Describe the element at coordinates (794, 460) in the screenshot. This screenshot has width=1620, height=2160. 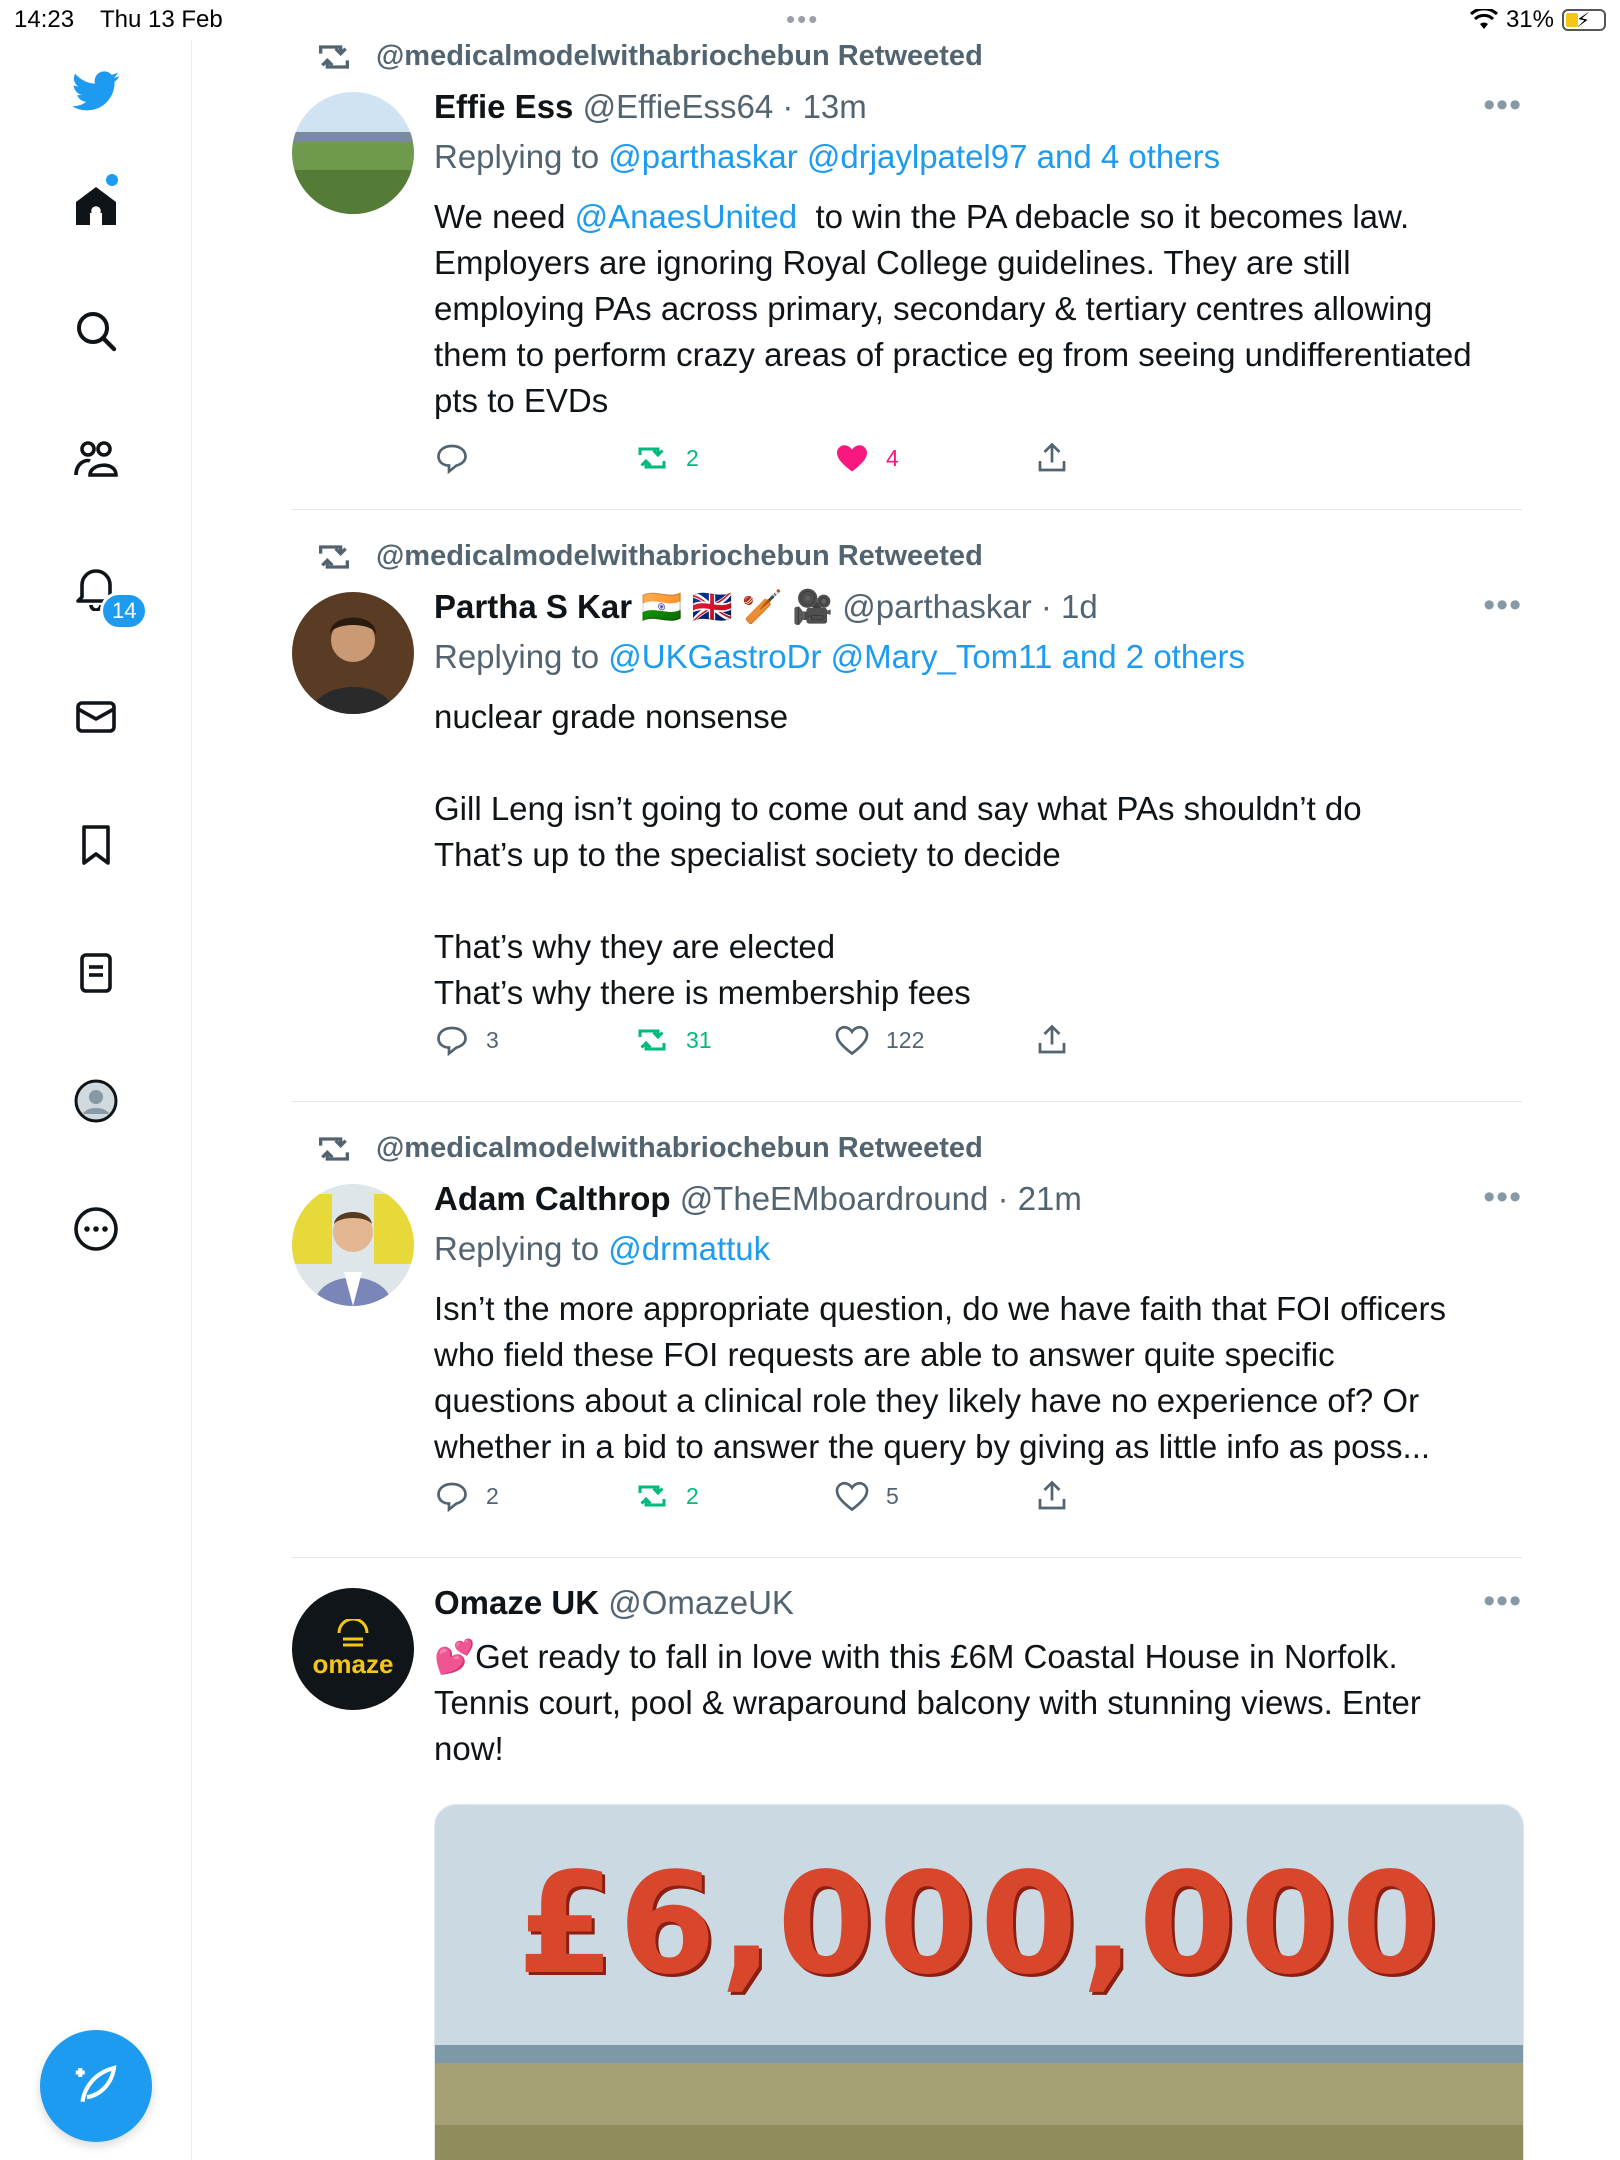
I see `tweet-actions: 2 4` at that location.